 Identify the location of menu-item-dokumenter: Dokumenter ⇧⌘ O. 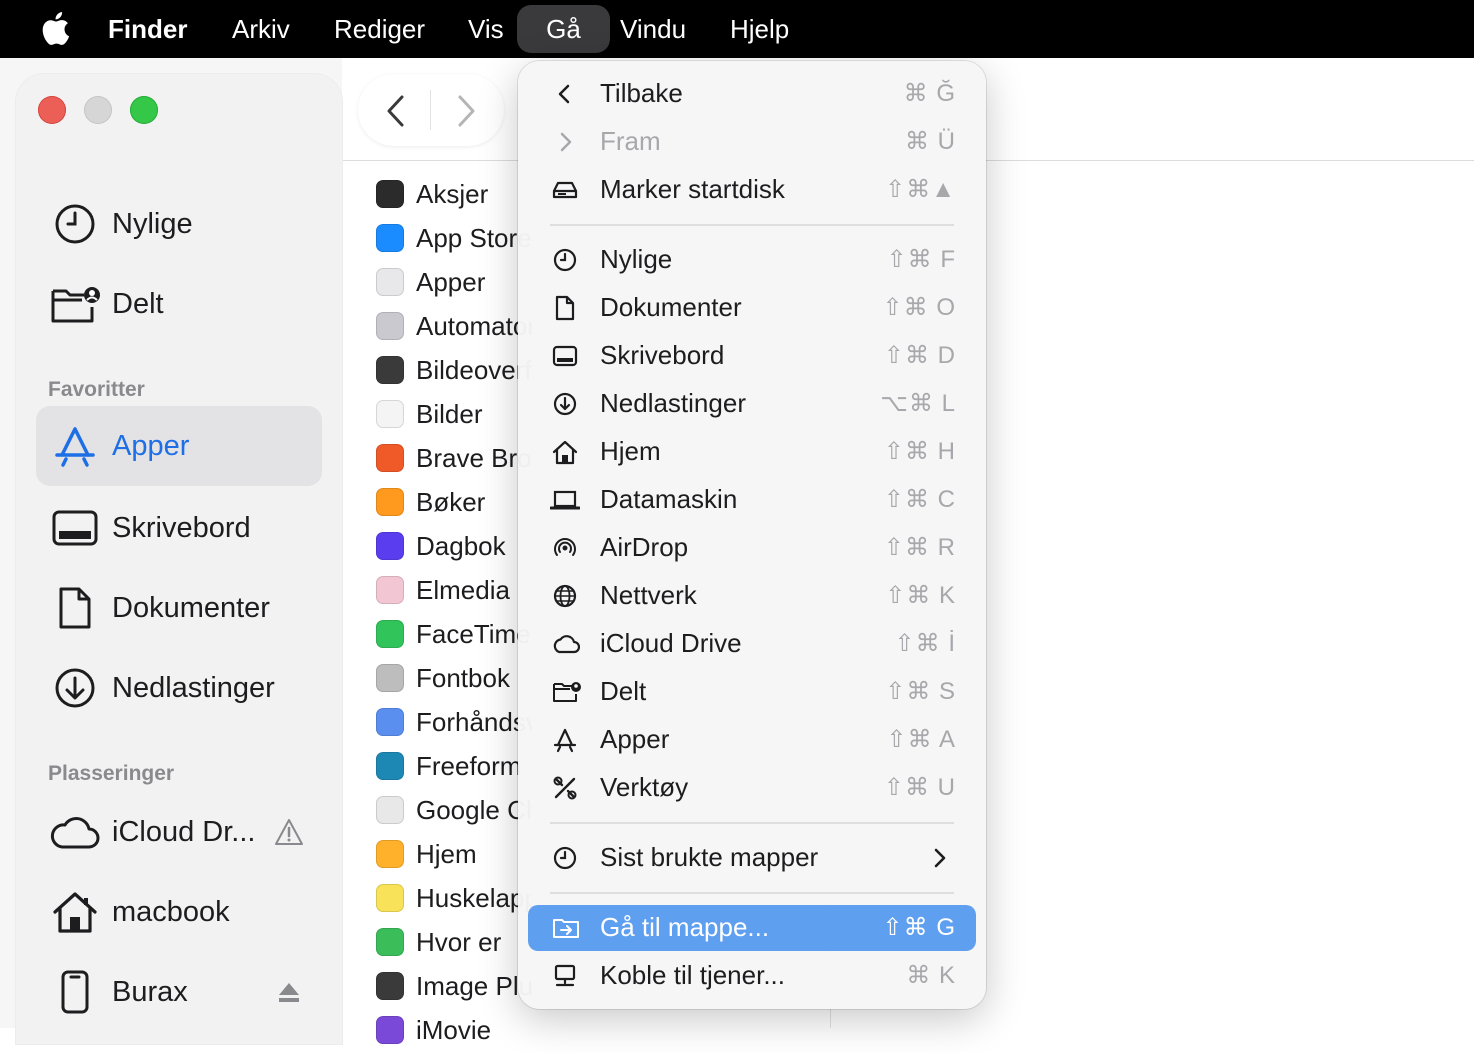
(752, 308).